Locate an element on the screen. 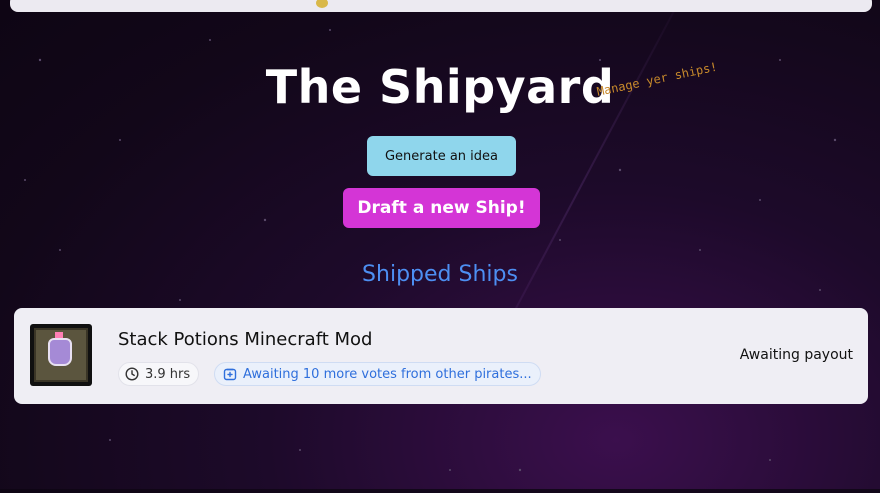  shipped-ships-heading: Shipped Ships is located at coordinates (440, 274).